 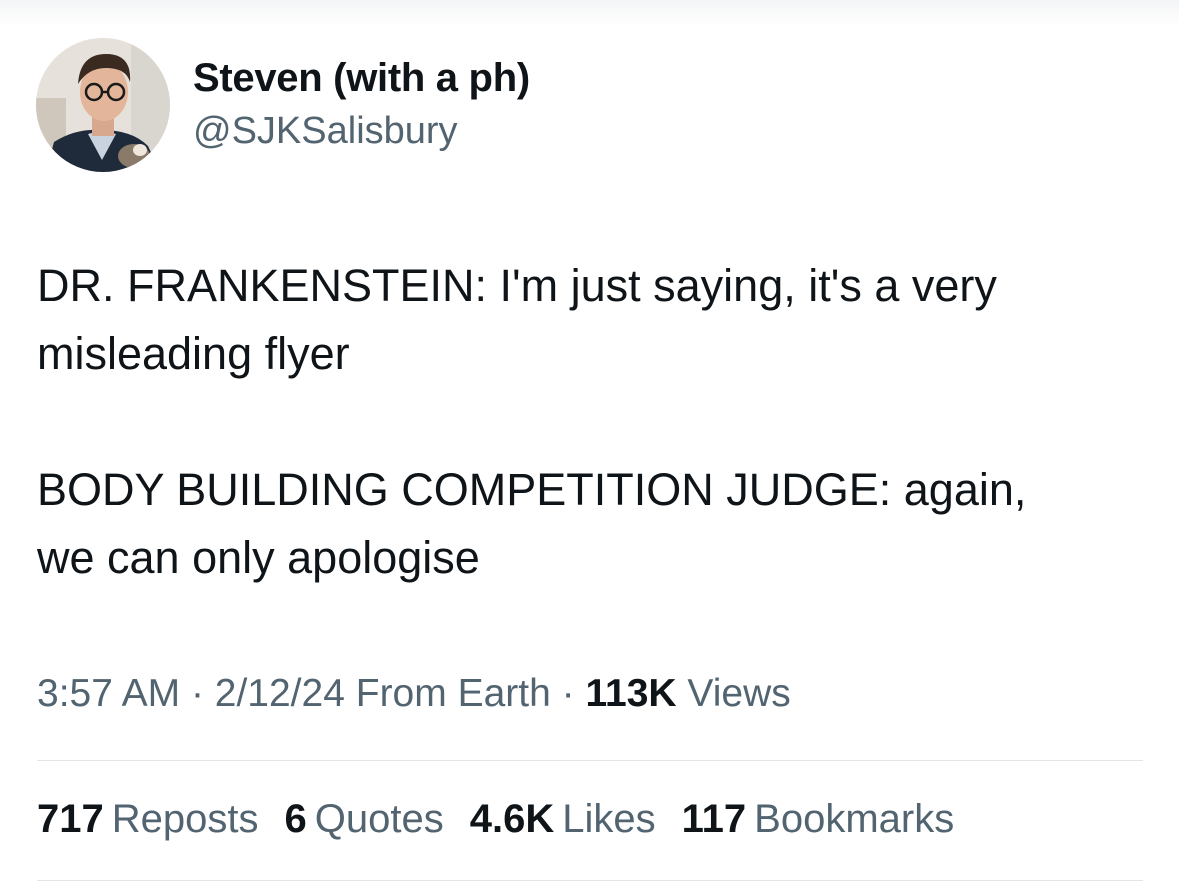 I want to click on bookmarks-stat: 117 Bookmarks, so click(x=818, y=819).